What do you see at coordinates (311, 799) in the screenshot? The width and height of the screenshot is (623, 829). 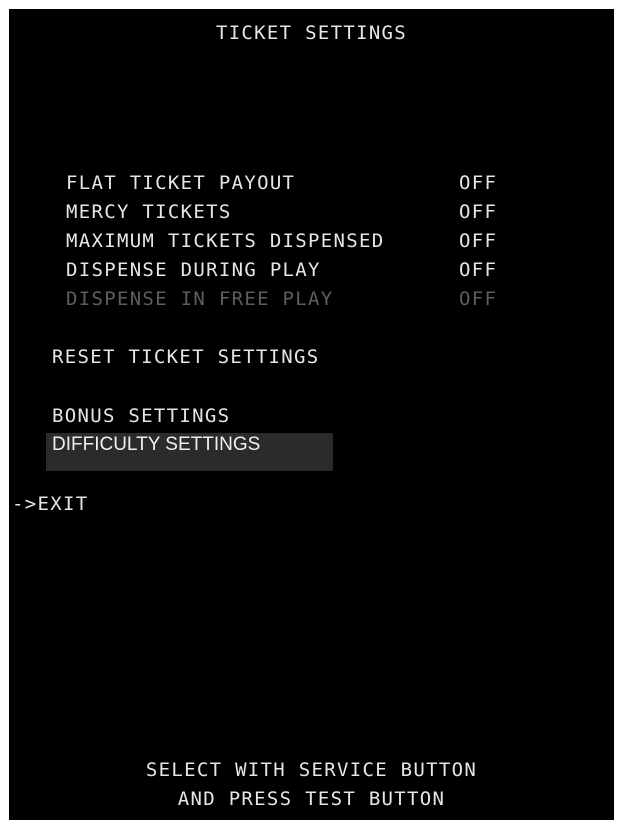 I see `footer-instruction-line-2: AND PRESS TEST BUTTON` at bounding box center [311, 799].